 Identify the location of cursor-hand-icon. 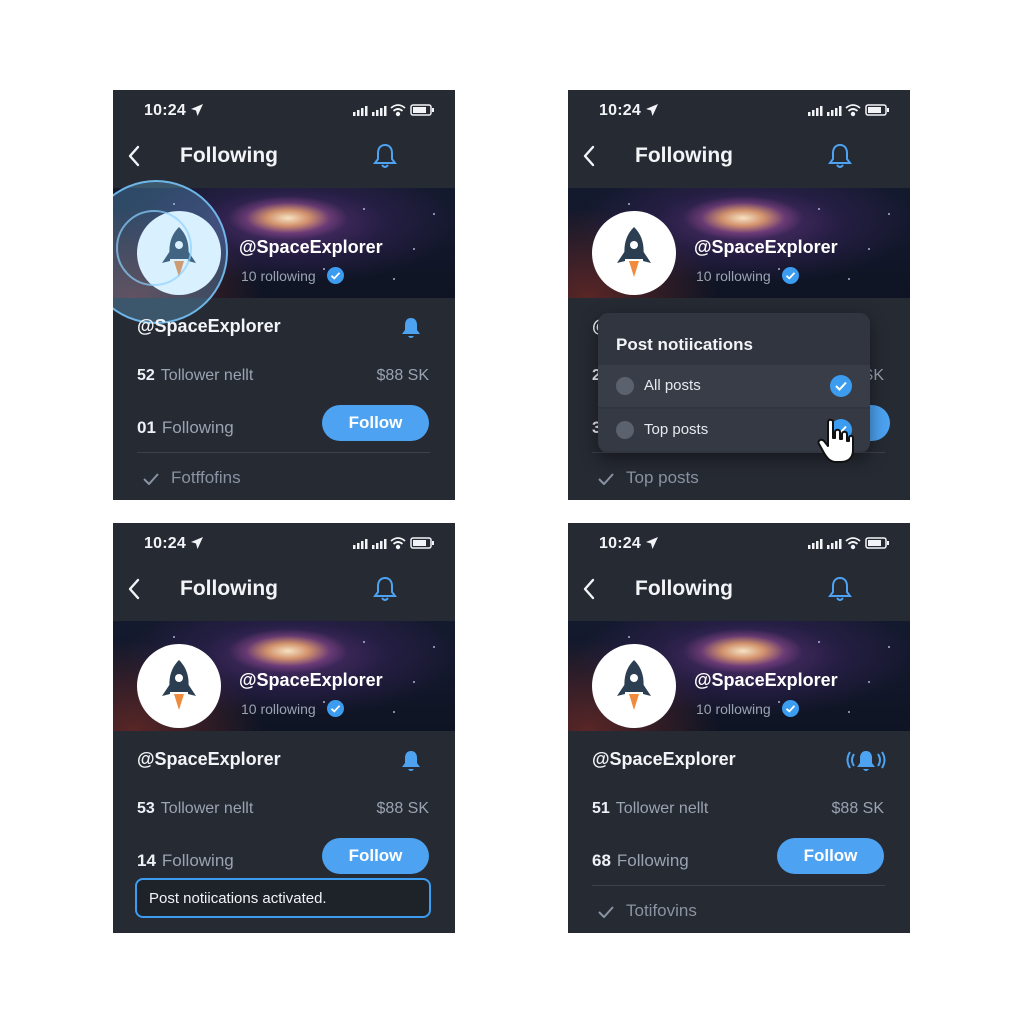
(835, 440).